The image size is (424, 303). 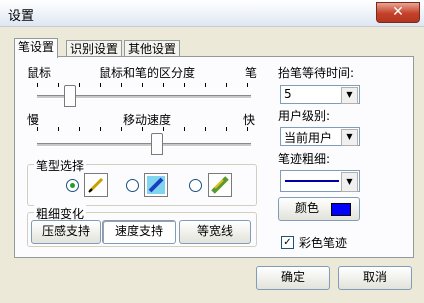 What do you see at coordinates (304, 159) in the screenshot?
I see `stroke-width-label: 笔迹粗细:` at bounding box center [304, 159].